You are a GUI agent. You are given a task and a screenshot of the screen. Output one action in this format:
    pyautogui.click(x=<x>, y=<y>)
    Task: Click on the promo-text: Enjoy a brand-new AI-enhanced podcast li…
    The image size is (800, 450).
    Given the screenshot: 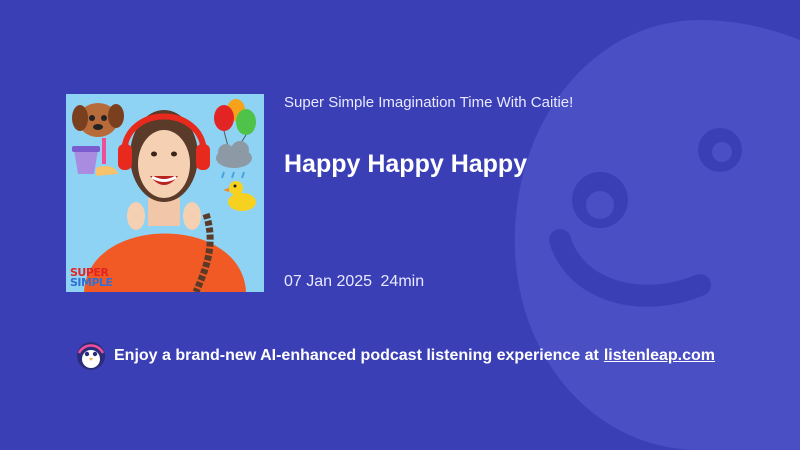 What is the action you would take?
    pyautogui.click(x=356, y=355)
    